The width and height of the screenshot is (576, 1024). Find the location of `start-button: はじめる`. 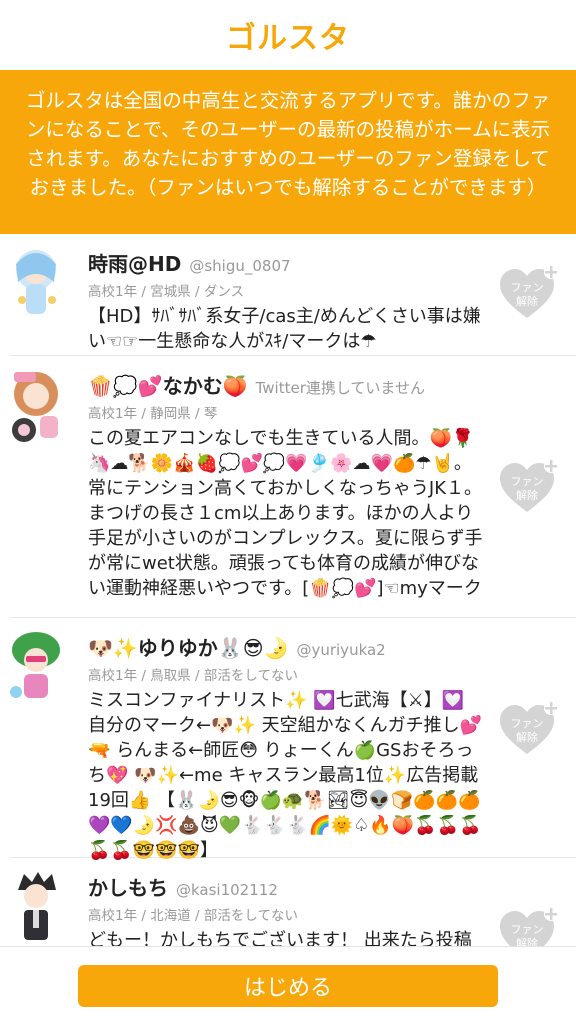

start-button: はじめる is located at coordinates (288, 985).